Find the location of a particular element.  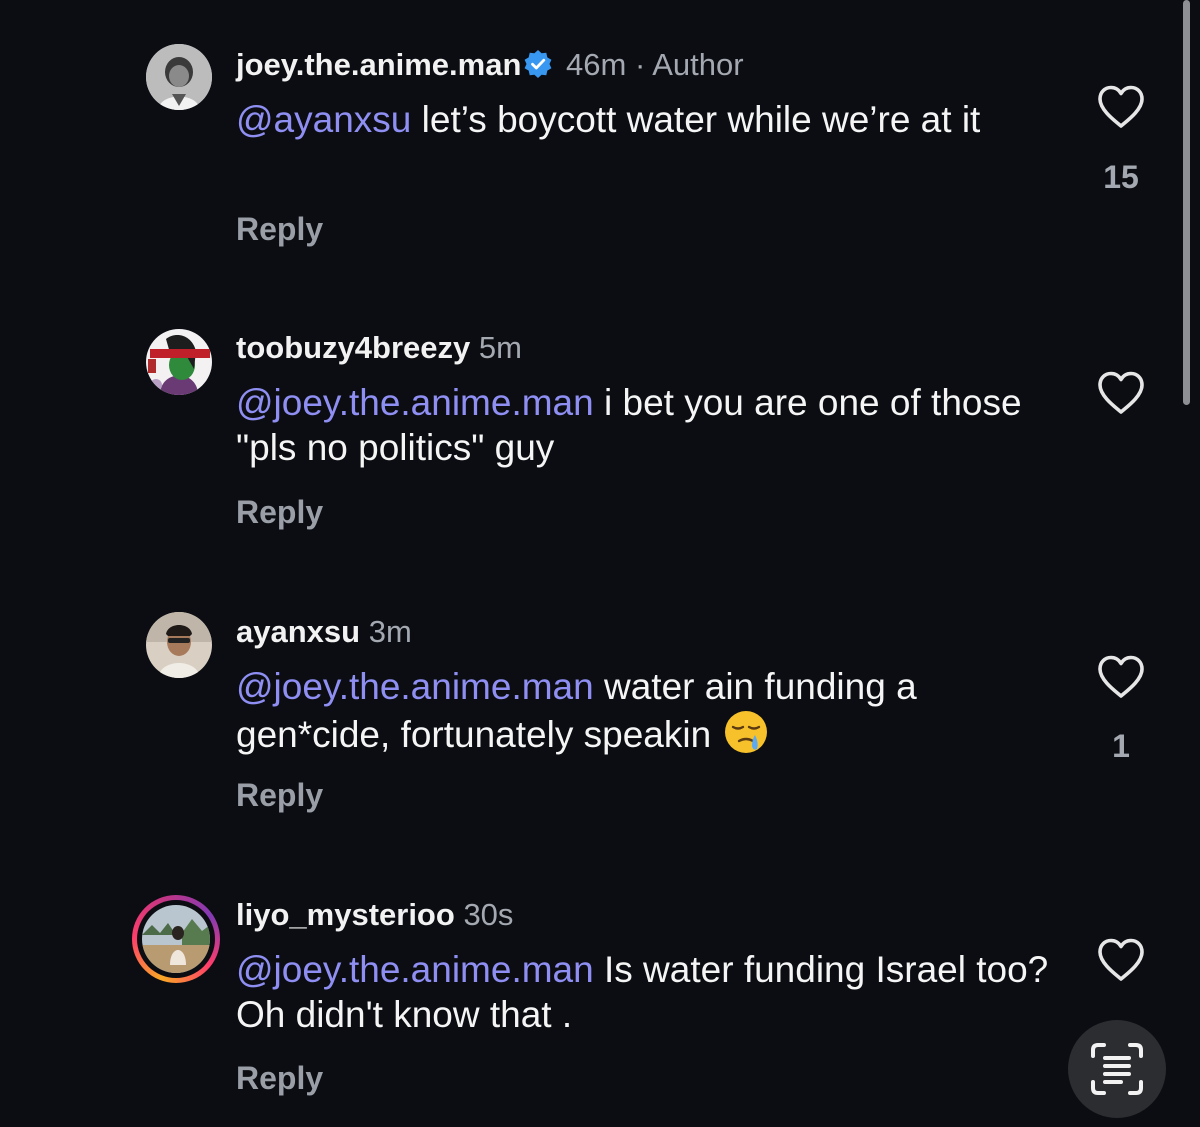

text-scan-icon is located at coordinates (1117, 1069).